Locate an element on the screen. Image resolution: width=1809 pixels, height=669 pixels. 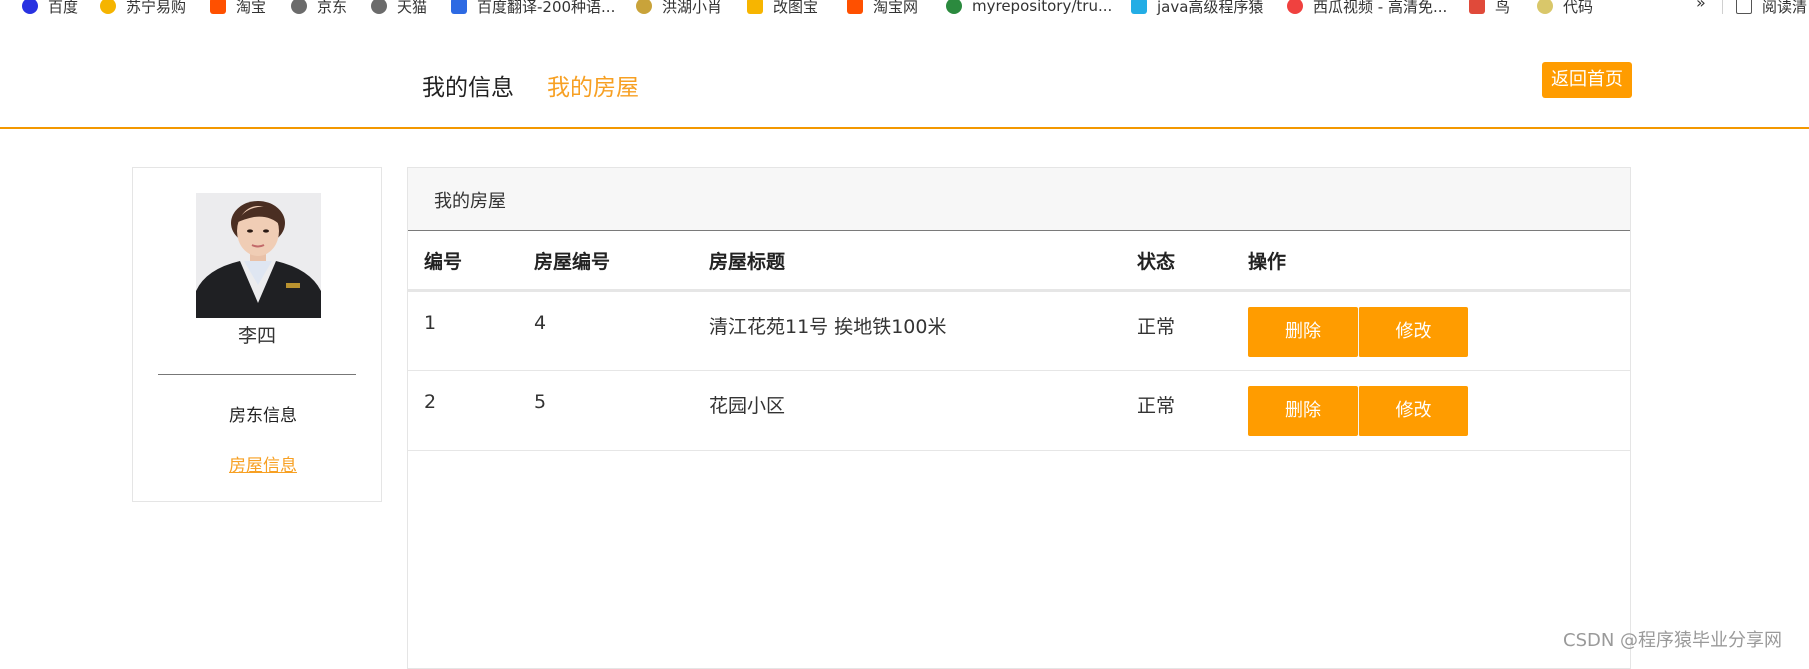
bookmark-taobao-net: 淘宝网 is located at coordinates (882, 9).